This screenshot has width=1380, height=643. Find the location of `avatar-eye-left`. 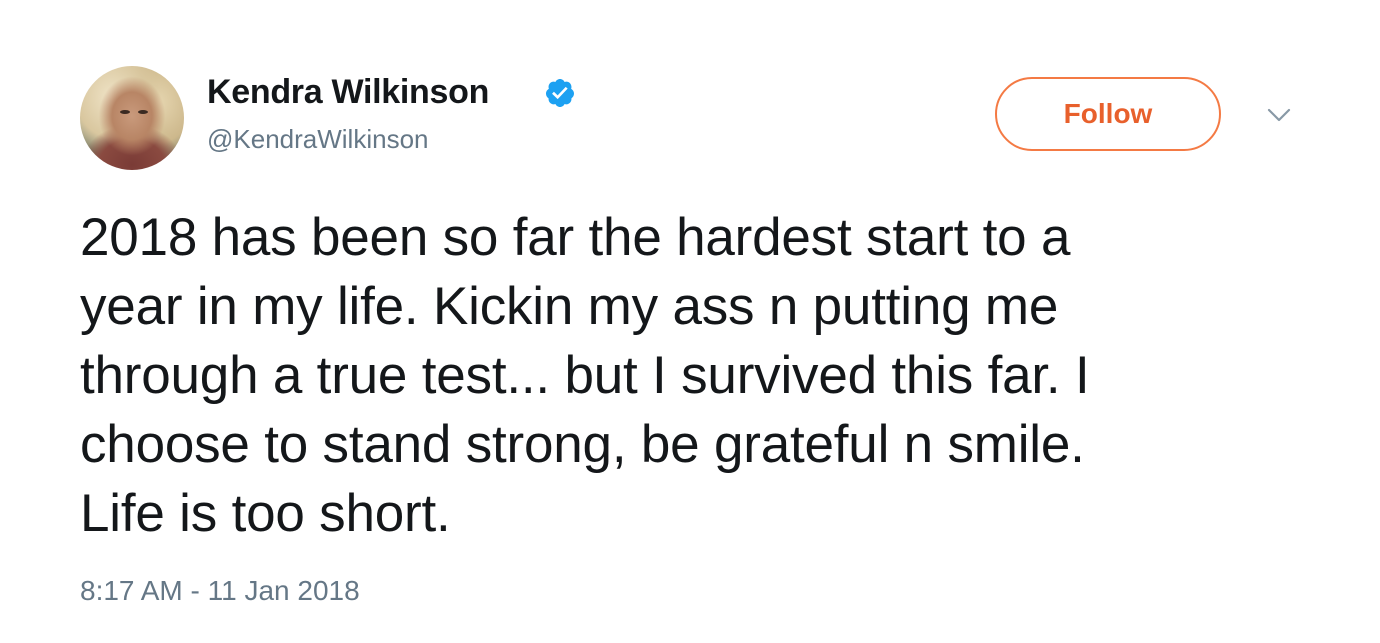

avatar-eye-left is located at coordinates (125, 112).